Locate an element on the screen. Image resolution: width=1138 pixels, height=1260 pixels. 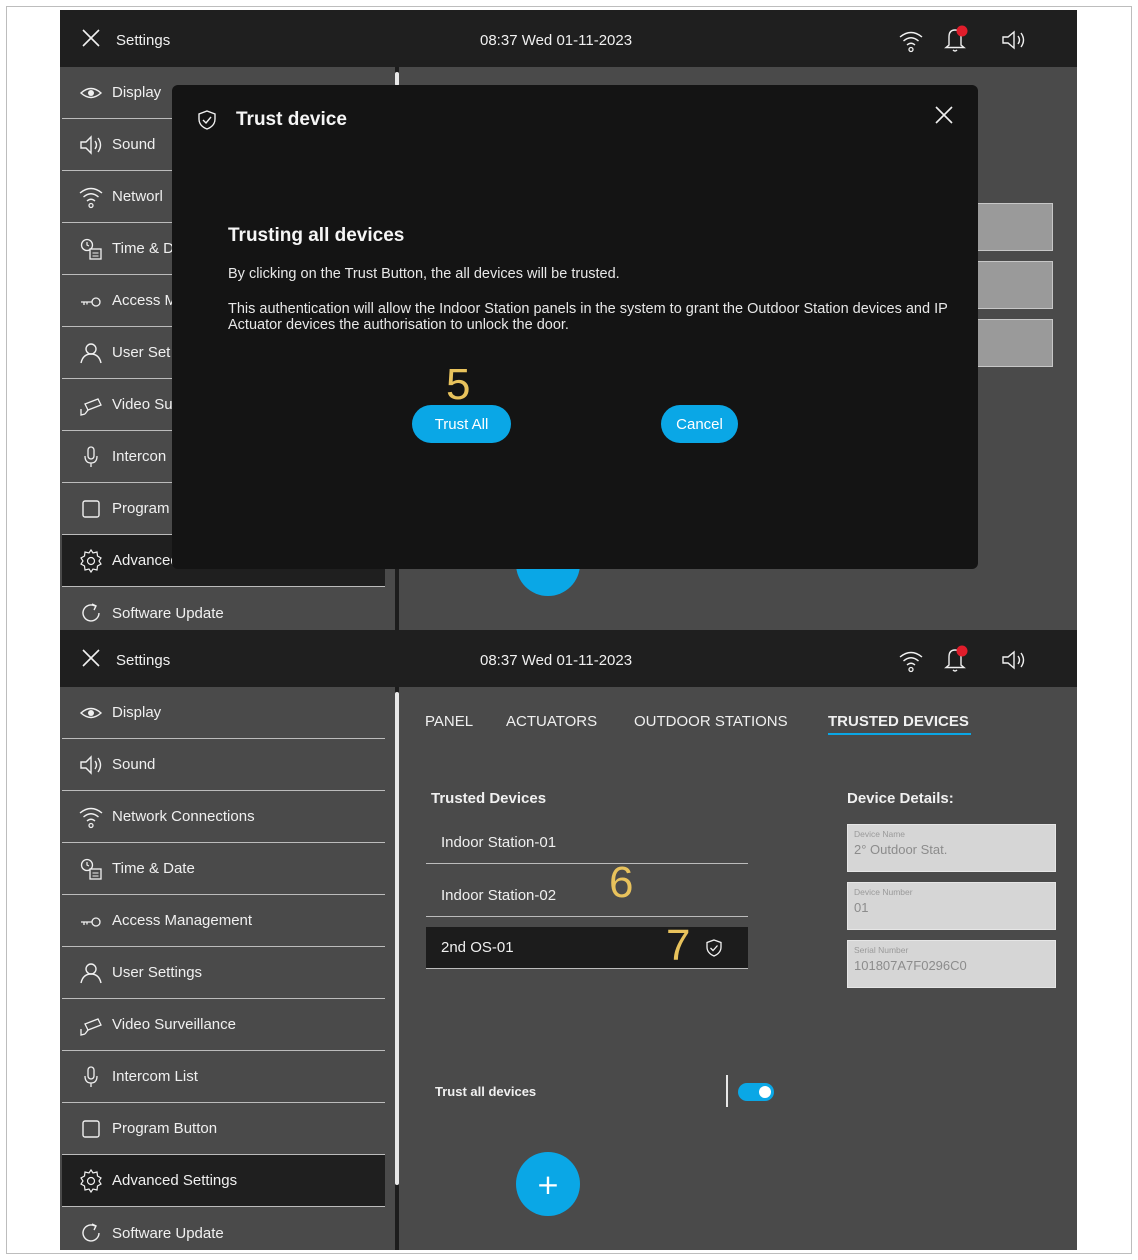
clock-calendar-icon is located at coordinates (91, 249).